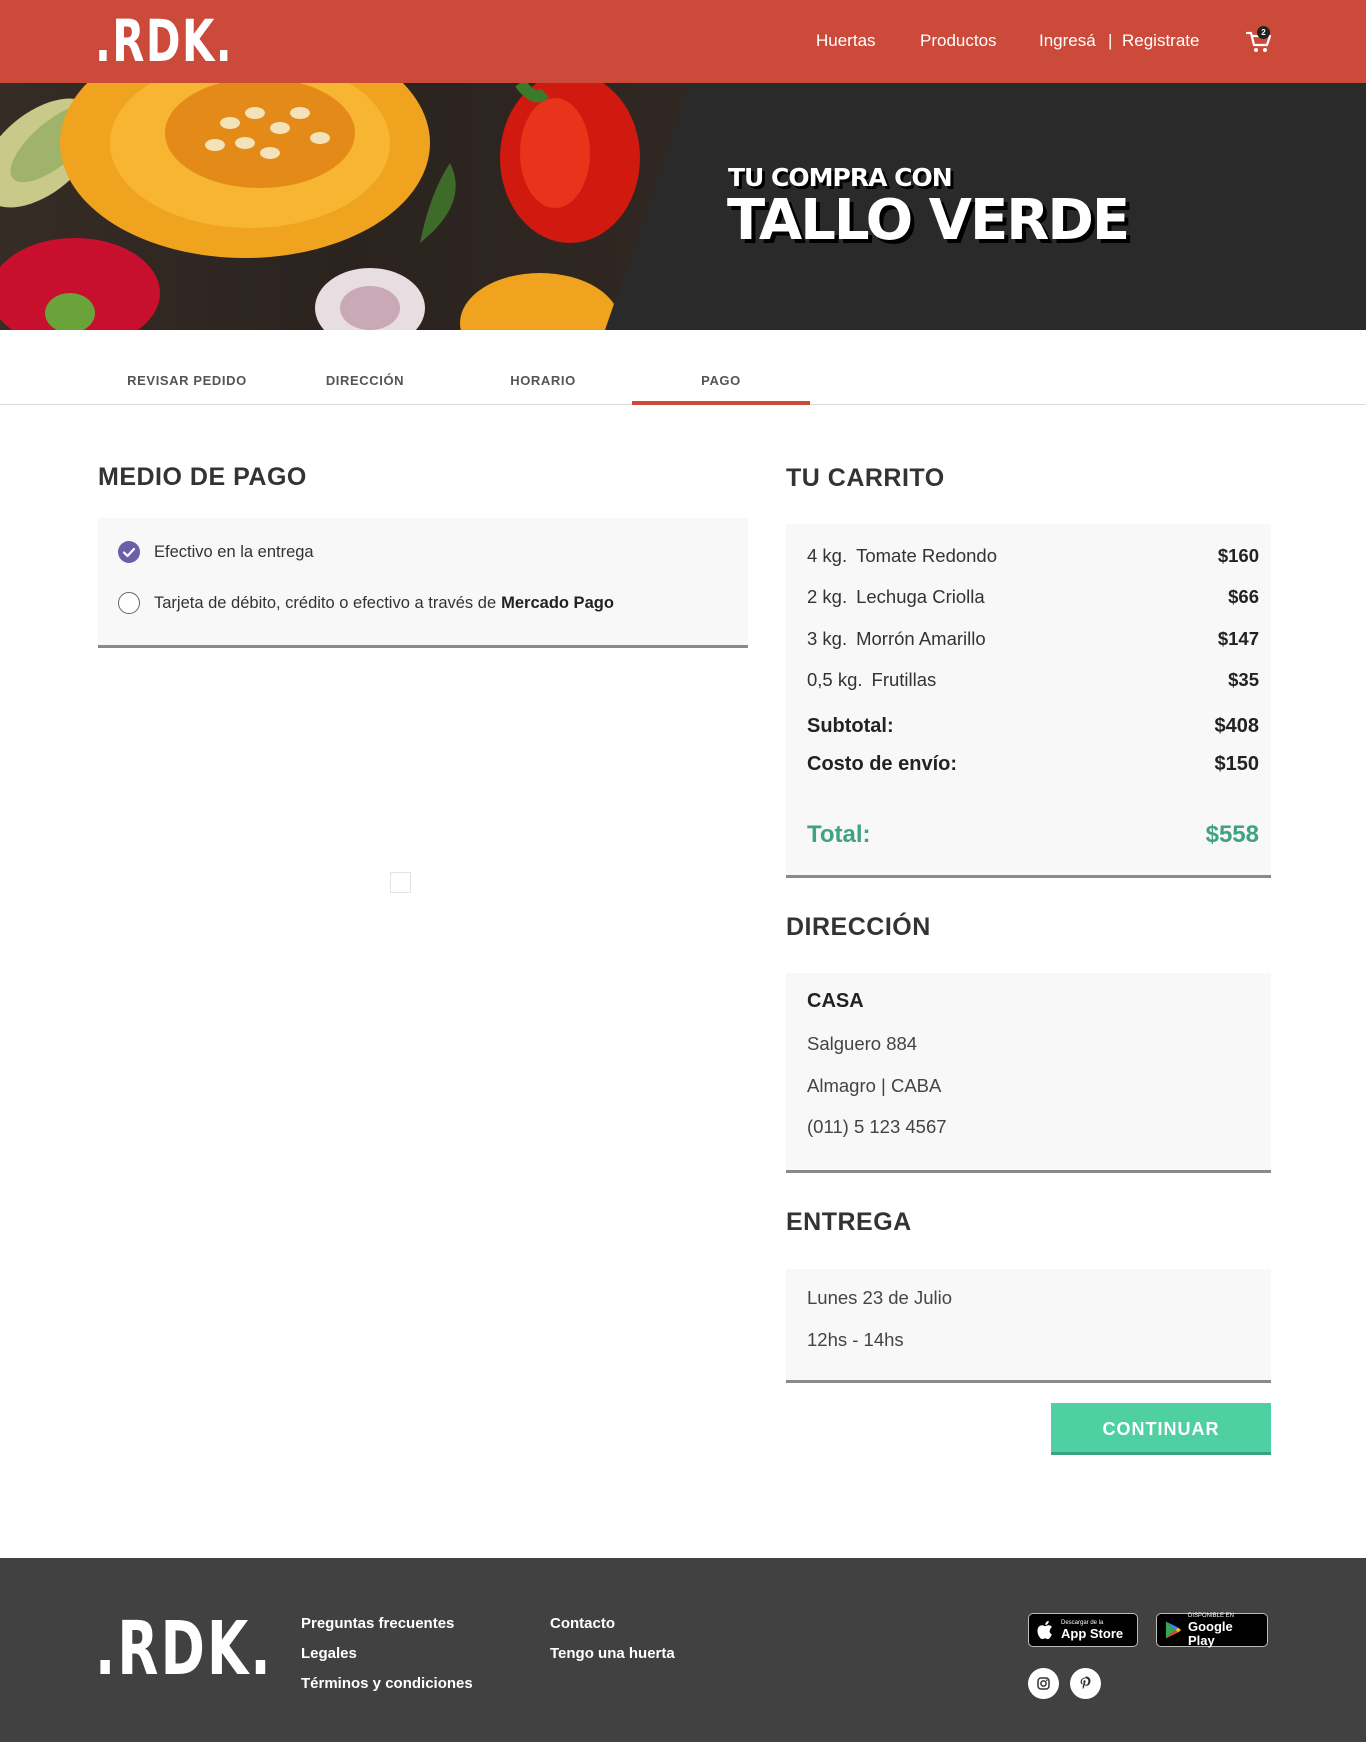 This screenshot has width=1366, height=1742. What do you see at coordinates (1238, 638) in the screenshot?
I see `item-price: $147` at bounding box center [1238, 638].